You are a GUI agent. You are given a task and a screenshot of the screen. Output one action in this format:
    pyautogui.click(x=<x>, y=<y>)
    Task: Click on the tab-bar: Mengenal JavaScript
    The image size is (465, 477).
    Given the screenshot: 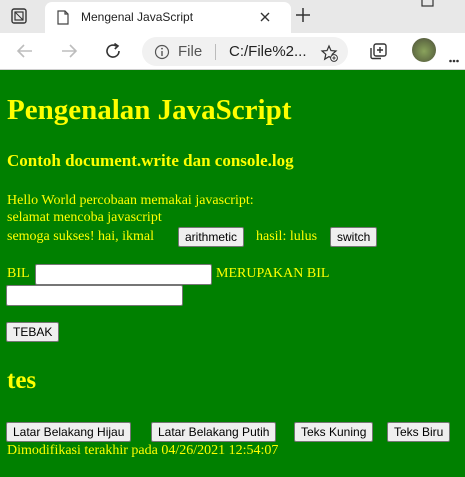 What is the action you would take?
    pyautogui.click(x=232, y=16)
    